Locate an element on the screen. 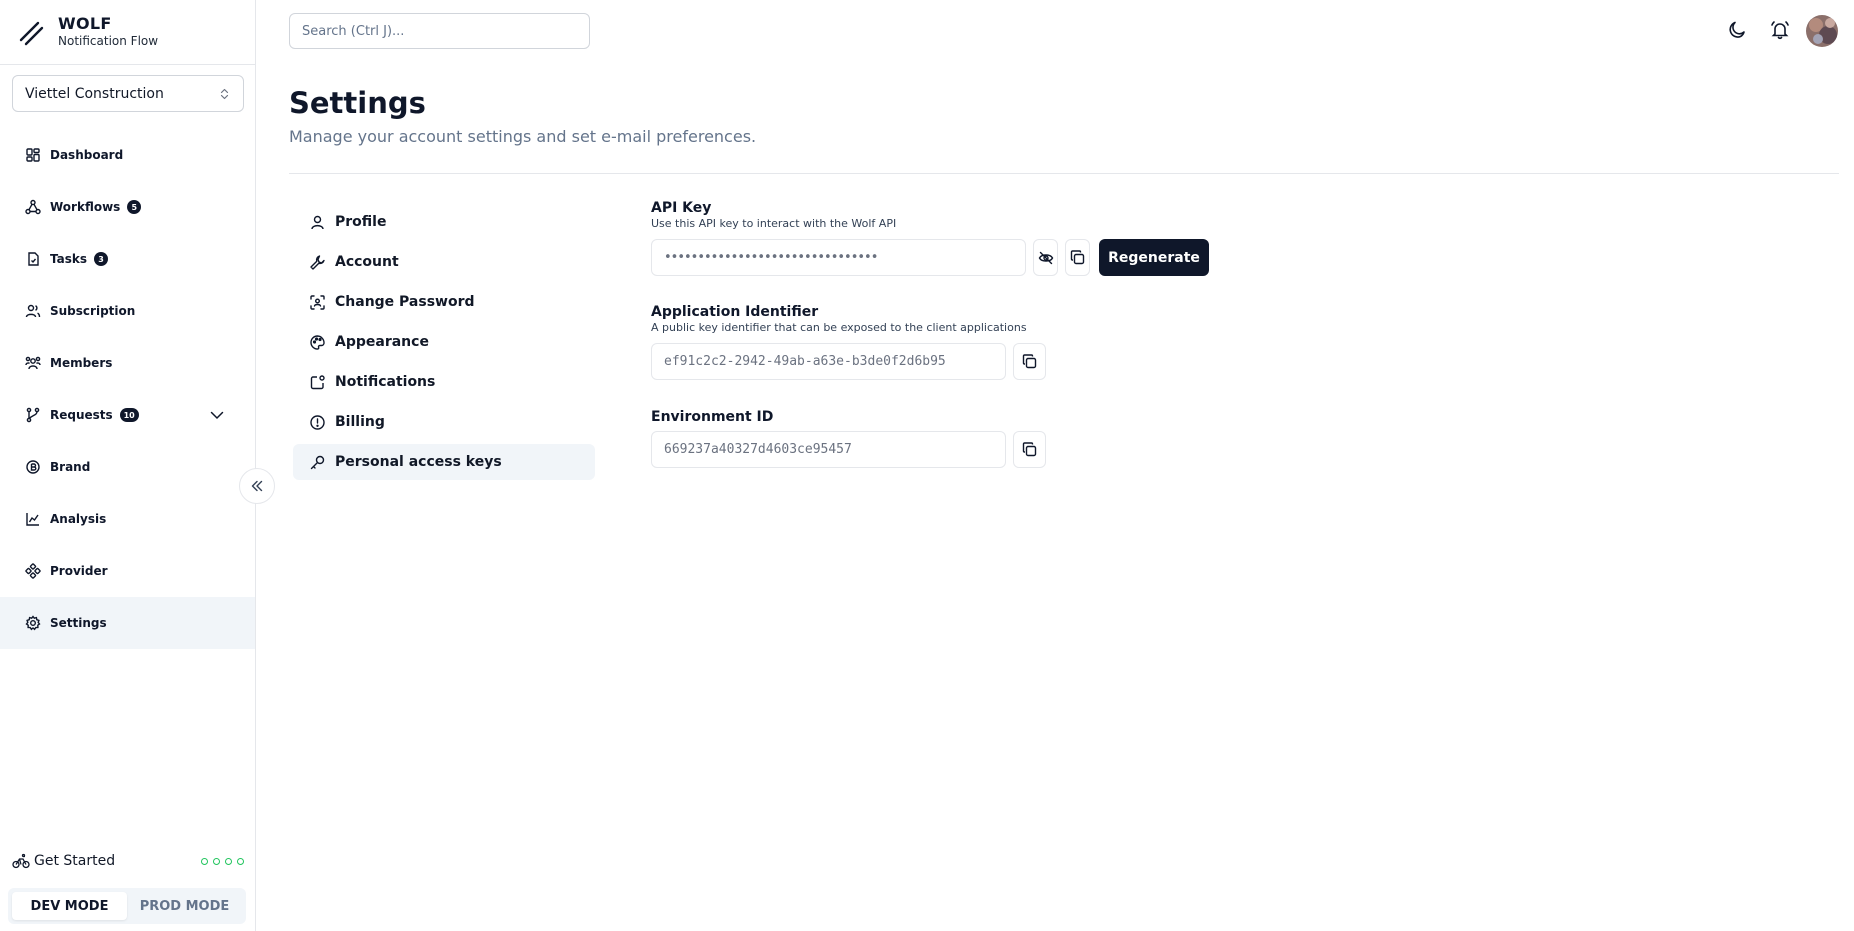  sidebar-item-analysis: Analysis is located at coordinates (127, 519).